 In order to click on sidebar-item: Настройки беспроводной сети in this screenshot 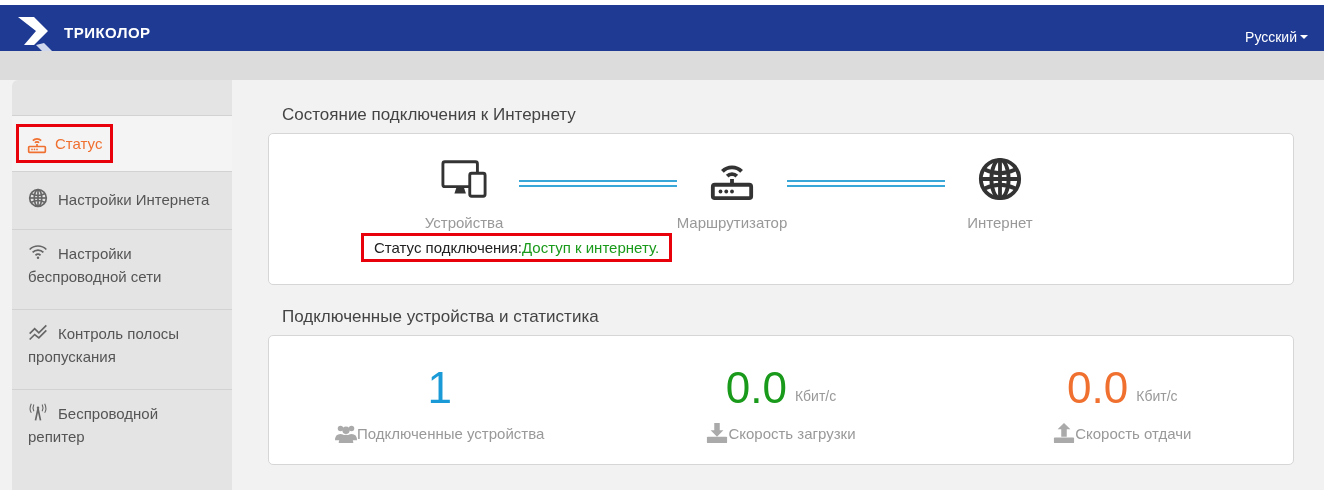, I will do `click(122, 269)`.